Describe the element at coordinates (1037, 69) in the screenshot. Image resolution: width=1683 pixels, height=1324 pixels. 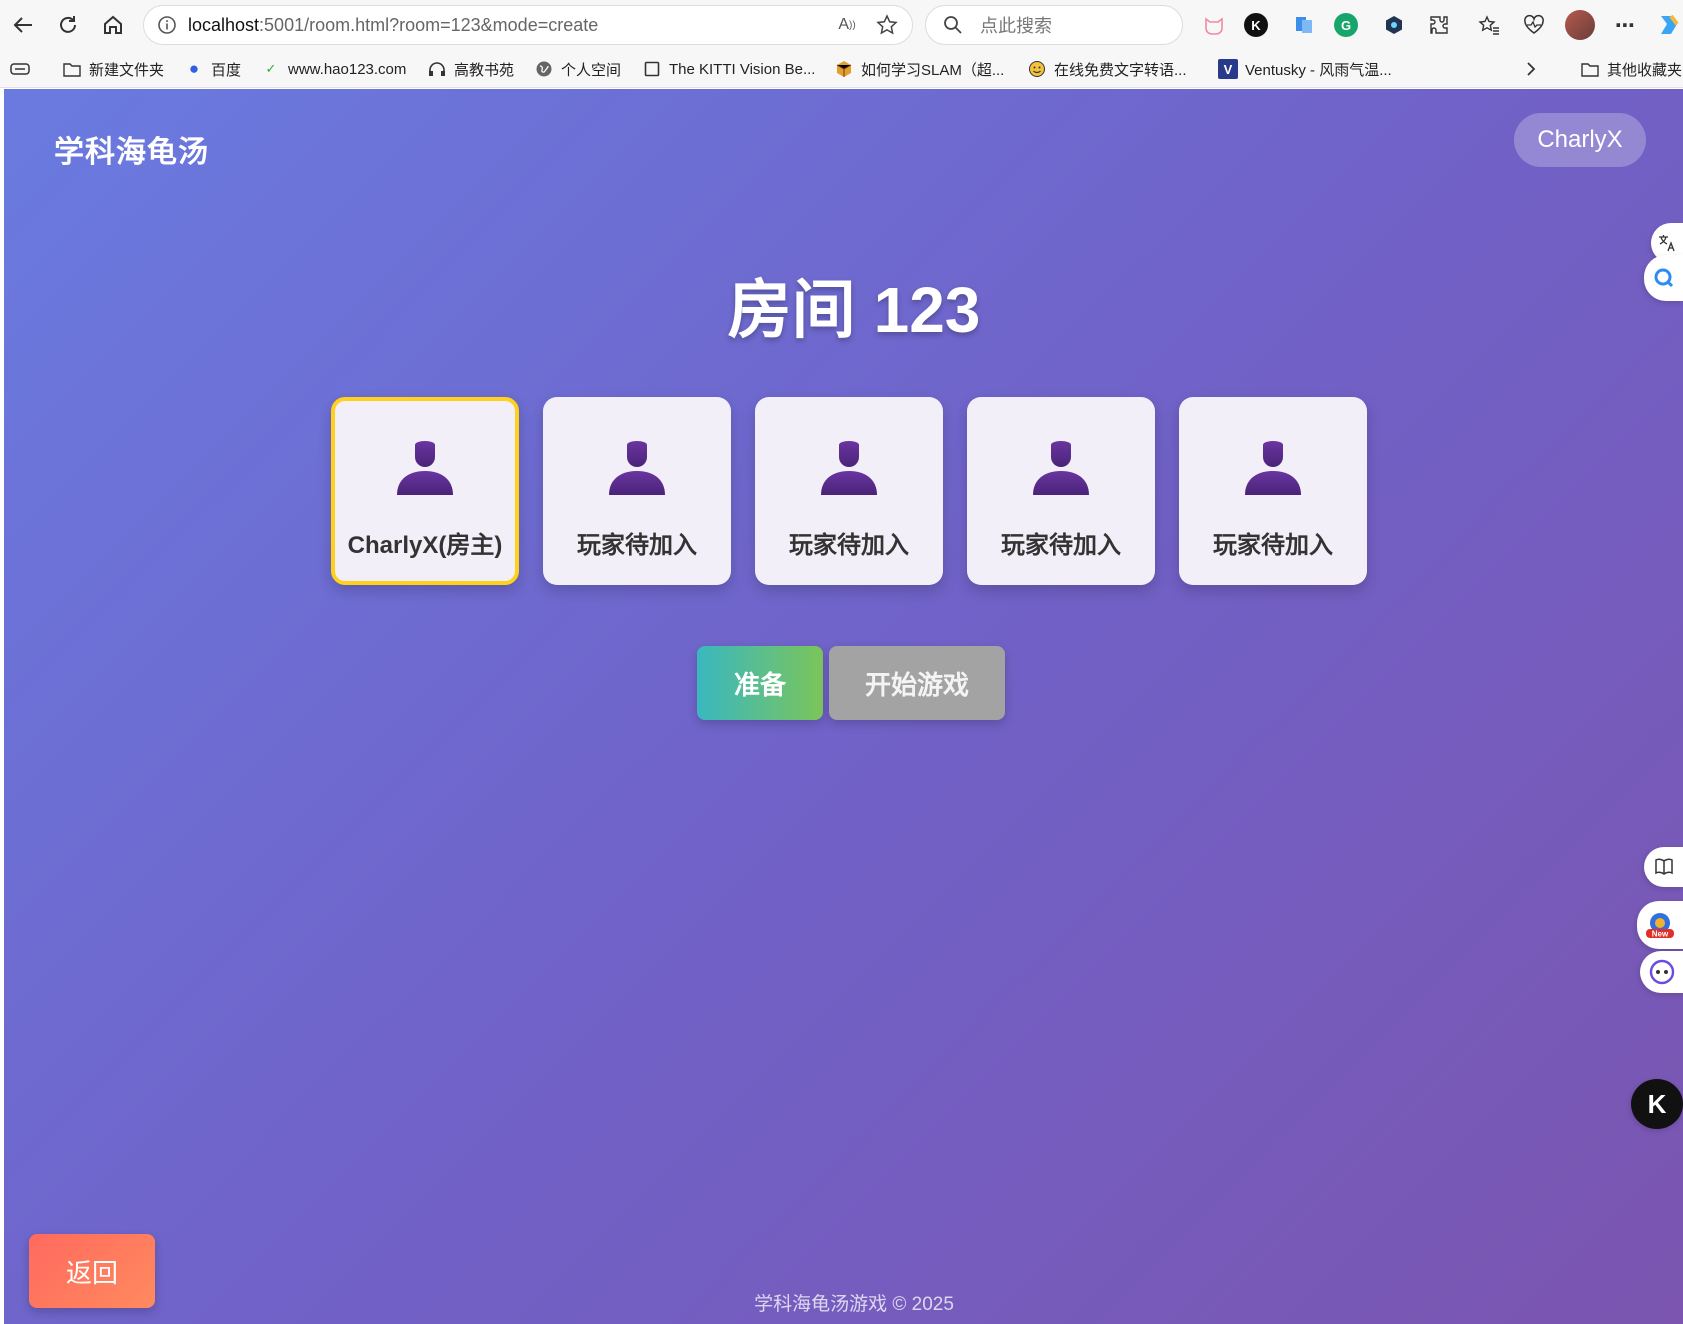
I see `emoji-icon` at that location.